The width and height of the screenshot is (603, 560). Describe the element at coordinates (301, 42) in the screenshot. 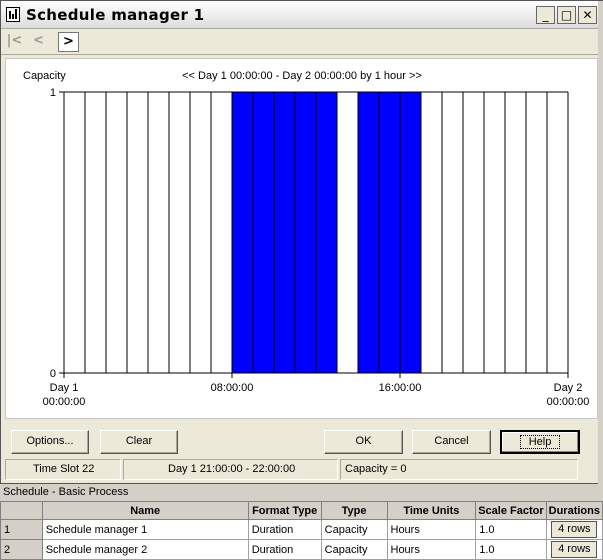

I see `navigation-toolbar: |< < >` at that location.